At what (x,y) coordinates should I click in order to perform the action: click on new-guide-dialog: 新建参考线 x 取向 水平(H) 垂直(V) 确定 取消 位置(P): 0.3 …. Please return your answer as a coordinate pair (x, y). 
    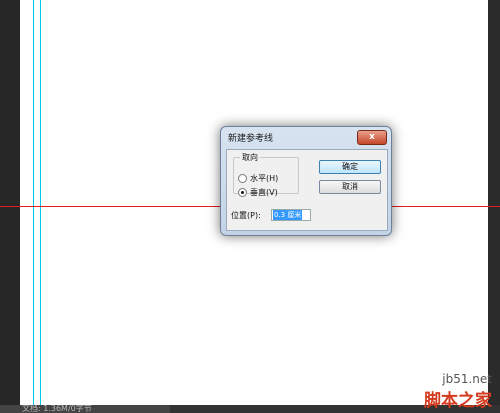
    Looking at the image, I should click on (306, 181).